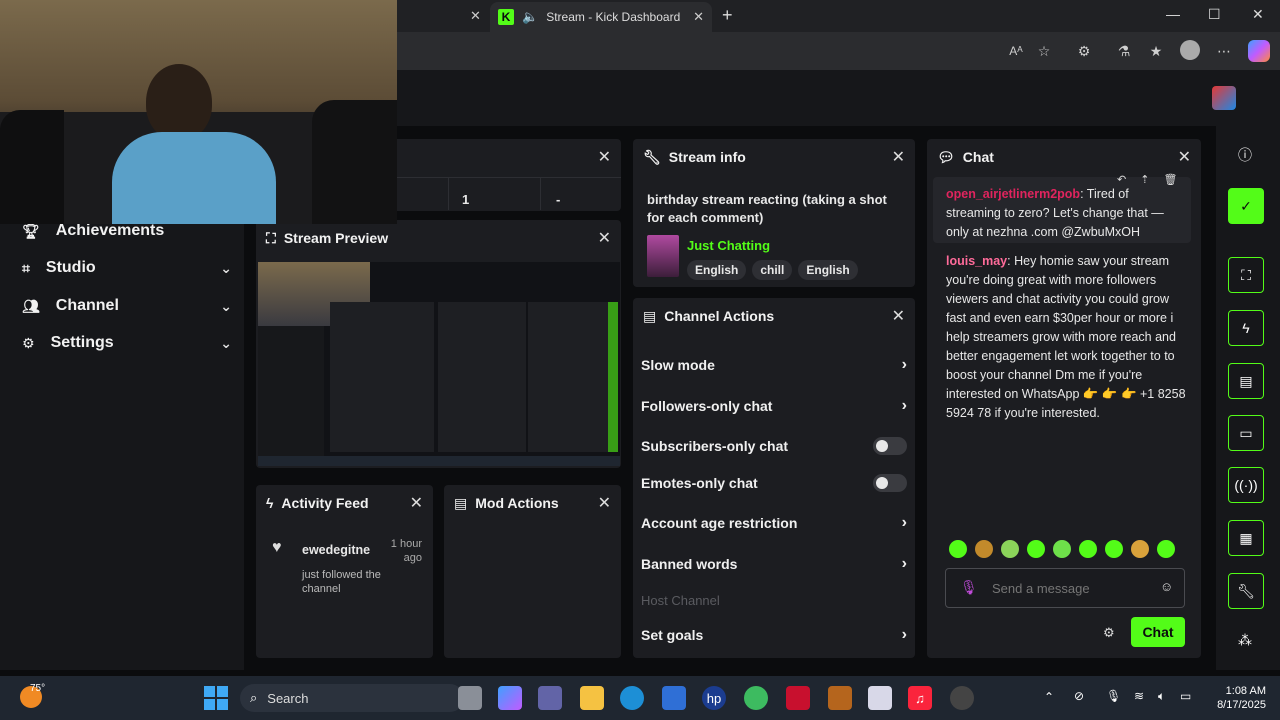 Image resolution: width=1280 pixels, height=720 pixels. I want to click on action-banned-words: Banned words ›, so click(774, 564).